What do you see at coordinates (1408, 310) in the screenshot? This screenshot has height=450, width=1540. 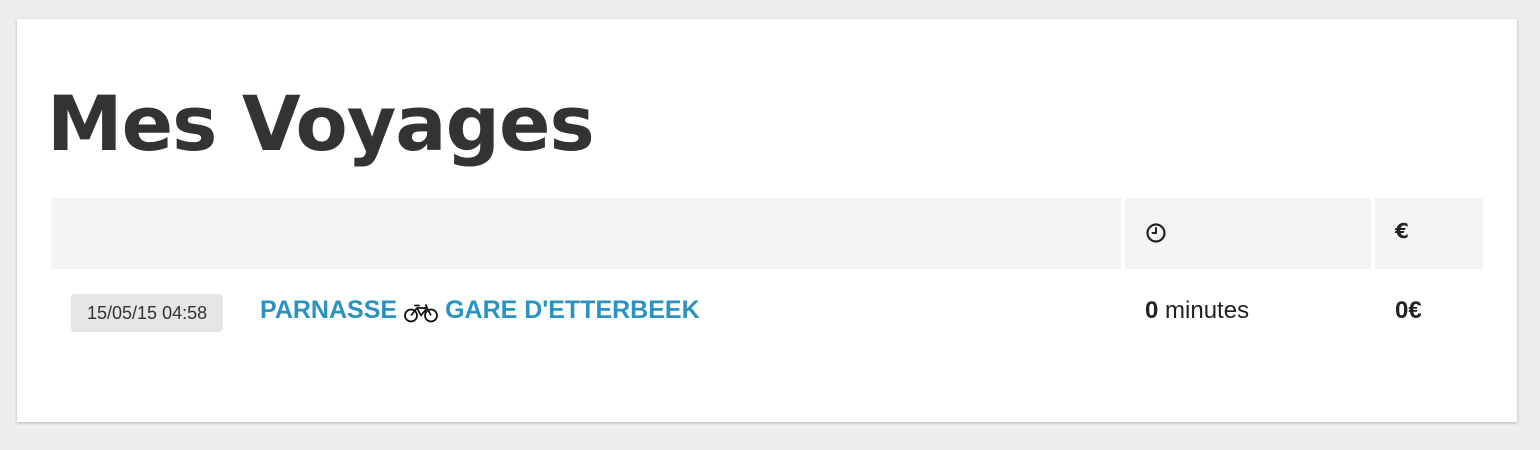 I see `trip-price: 0€` at bounding box center [1408, 310].